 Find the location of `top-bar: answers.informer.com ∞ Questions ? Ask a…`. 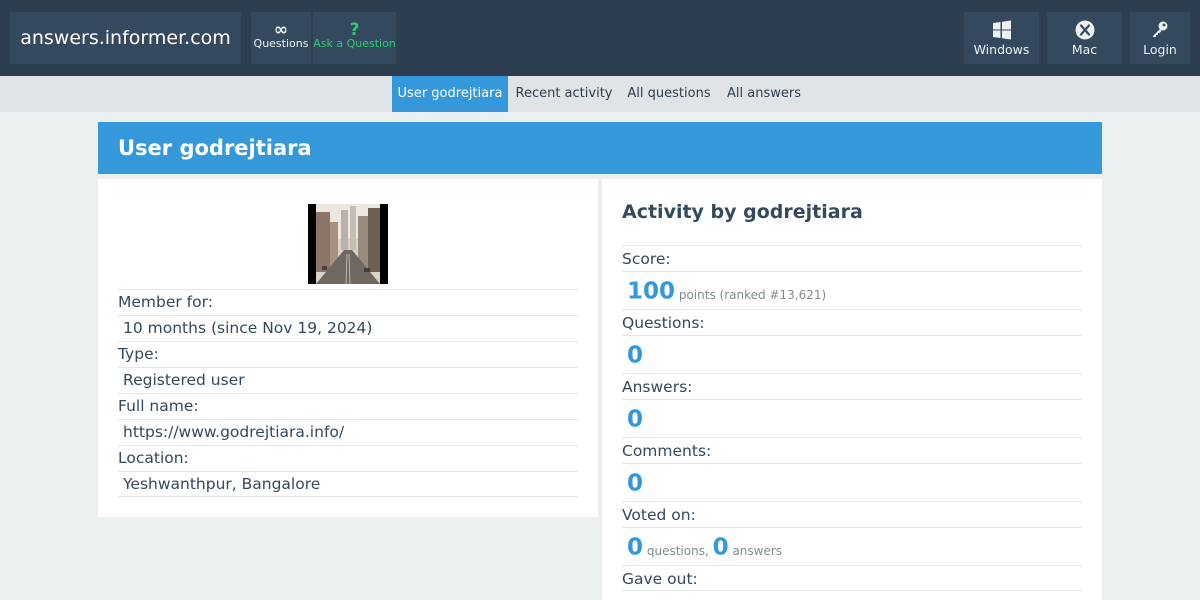

top-bar: answers.informer.com ∞ Questions ? Ask a… is located at coordinates (600, 38).